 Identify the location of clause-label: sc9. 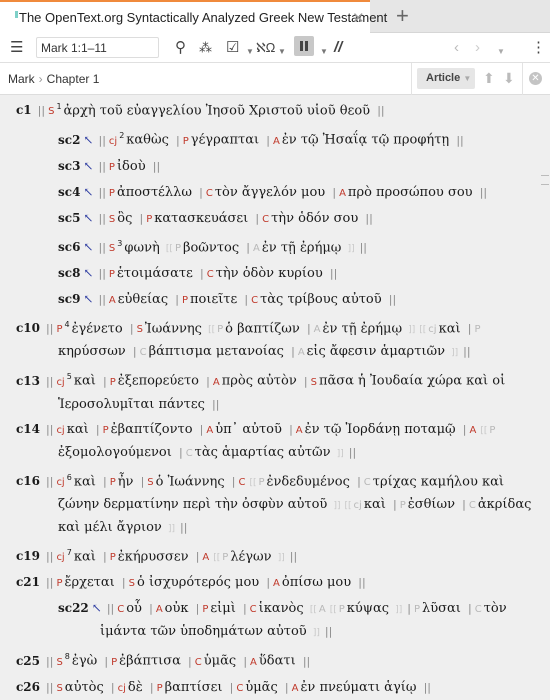
(69, 299).